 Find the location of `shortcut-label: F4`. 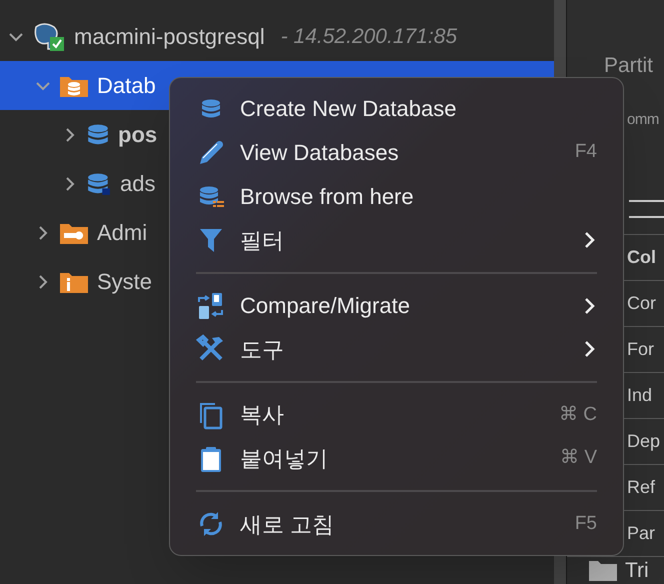

shortcut-label: F4 is located at coordinates (585, 152).